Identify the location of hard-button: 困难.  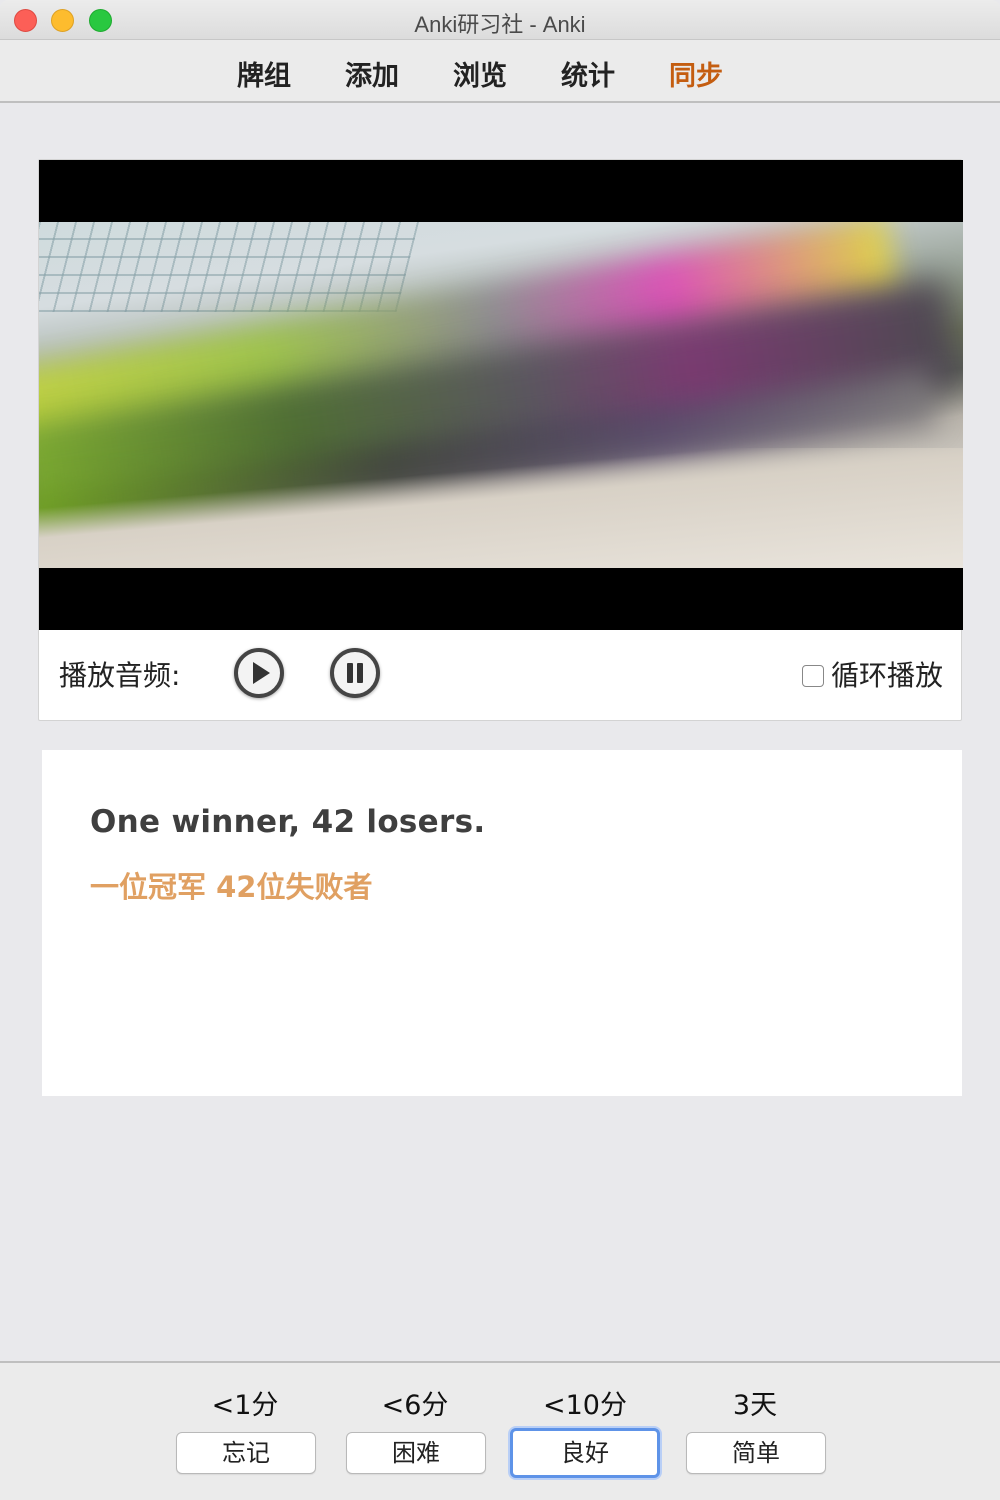
(416, 1453).